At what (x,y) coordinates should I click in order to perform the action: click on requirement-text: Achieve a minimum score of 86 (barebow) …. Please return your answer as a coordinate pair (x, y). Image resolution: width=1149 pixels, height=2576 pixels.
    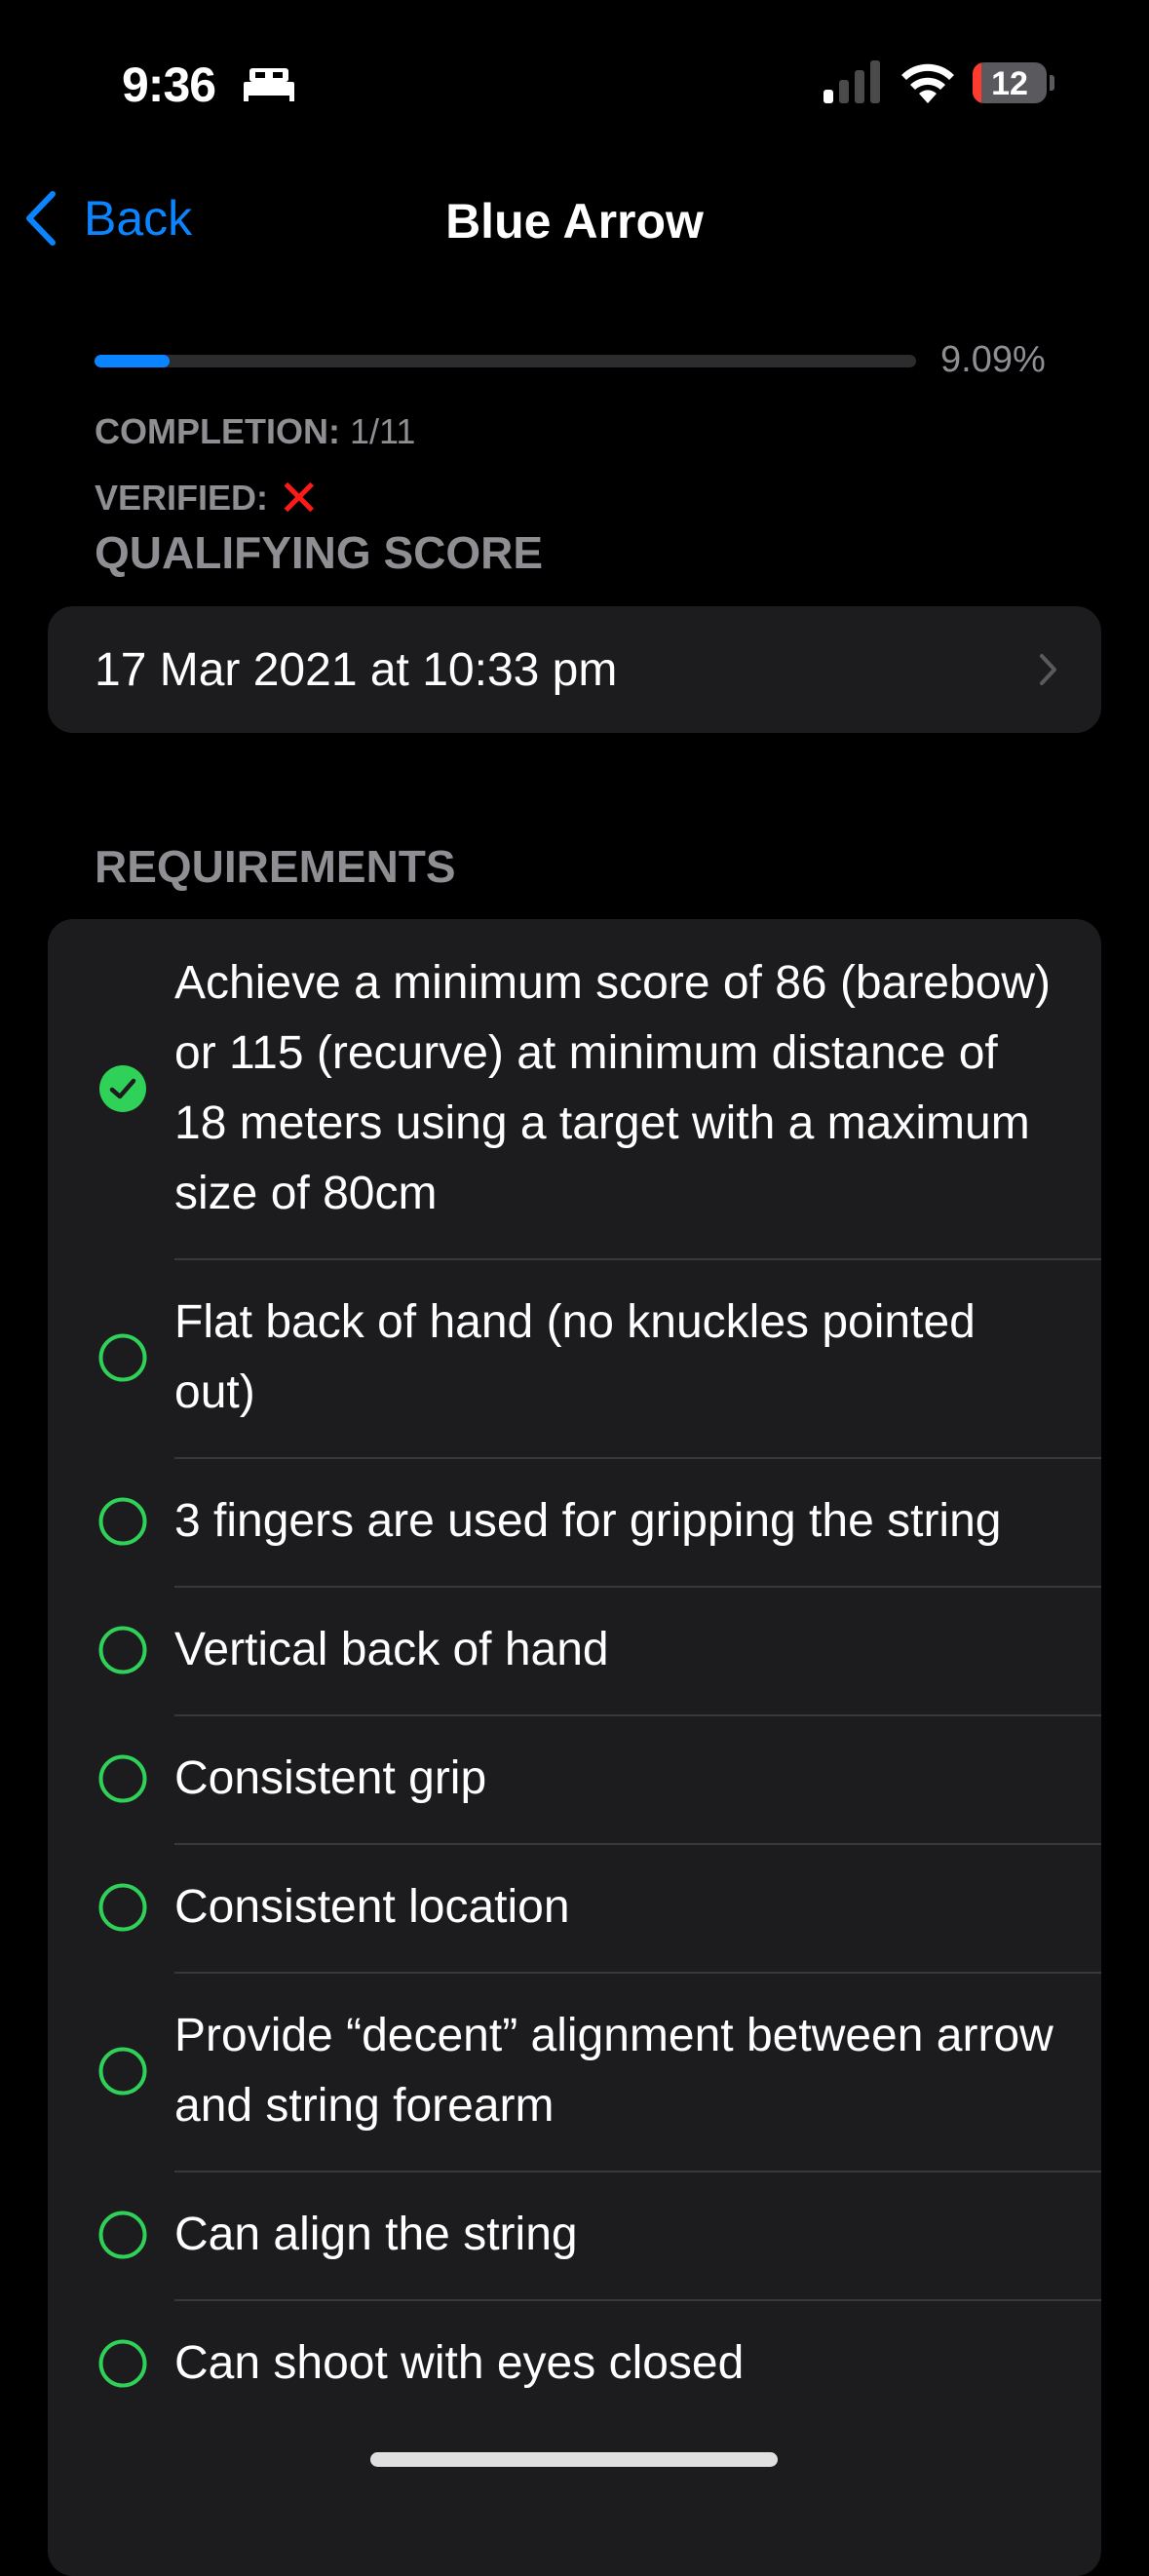
    Looking at the image, I should click on (613, 1088).